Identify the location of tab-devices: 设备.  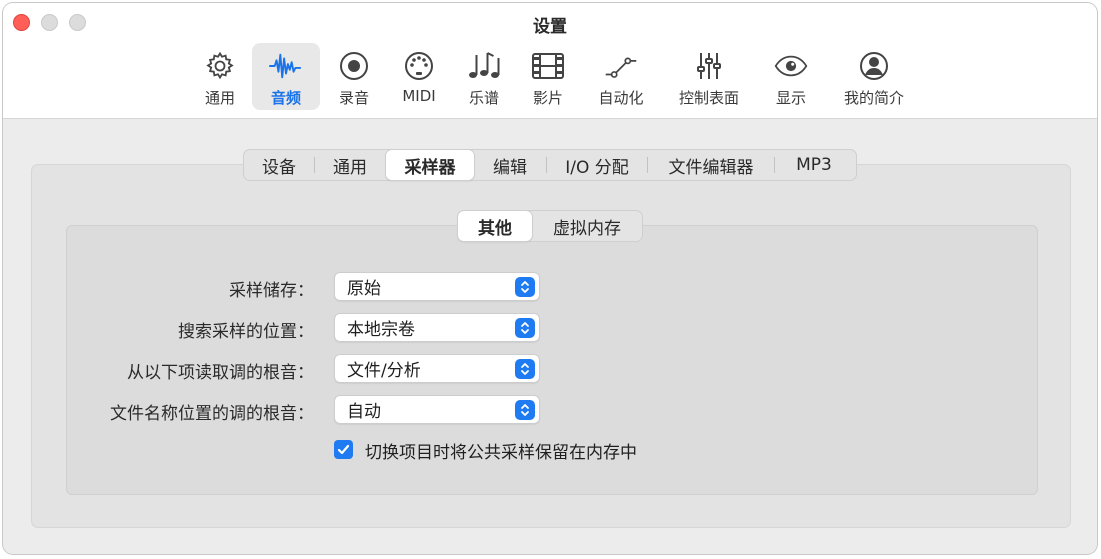
(279, 165).